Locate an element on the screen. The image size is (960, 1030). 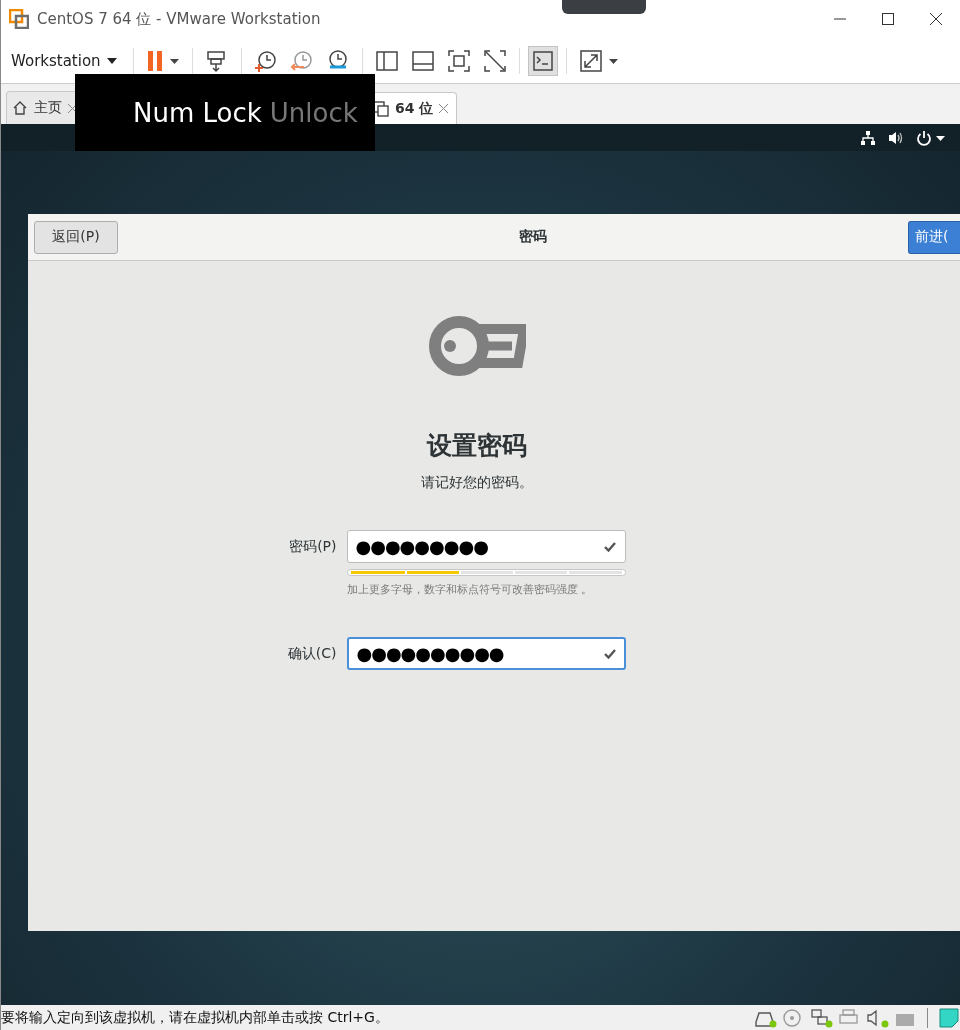
subtitle: 请记好您的密码。 is located at coordinates (477, 483).